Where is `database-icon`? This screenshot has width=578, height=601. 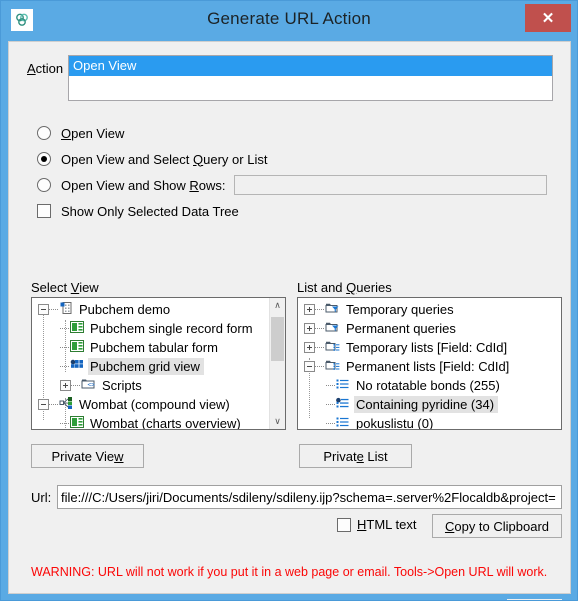
database-icon is located at coordinates (66, 309).